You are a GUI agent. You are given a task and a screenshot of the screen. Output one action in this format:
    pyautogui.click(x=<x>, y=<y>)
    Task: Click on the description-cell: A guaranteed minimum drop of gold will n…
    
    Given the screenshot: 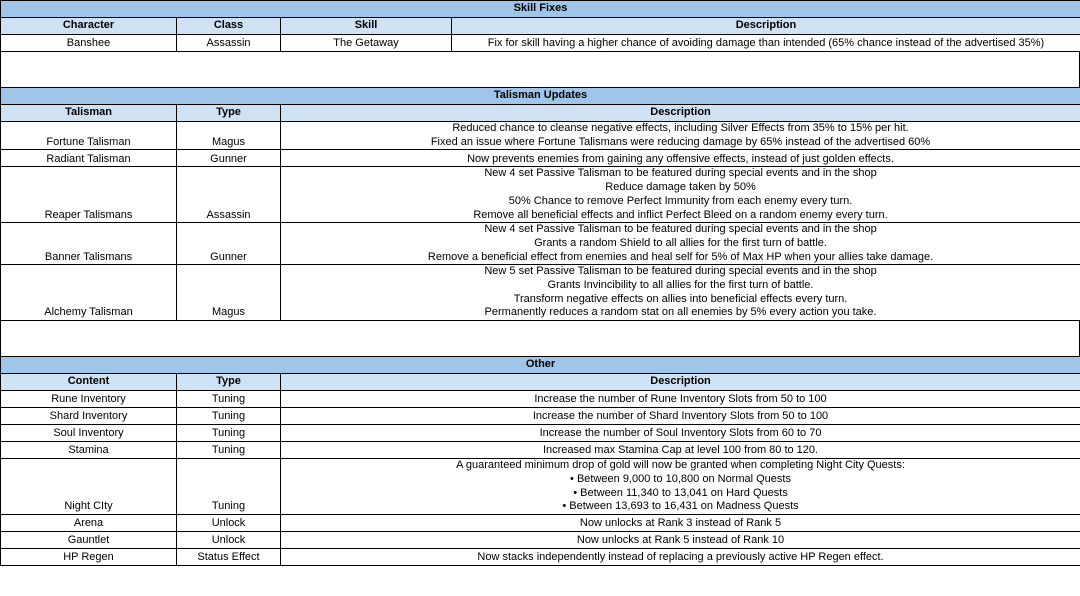 What is the action you would take?
    pyautogui.click(x=679, y=486)
    